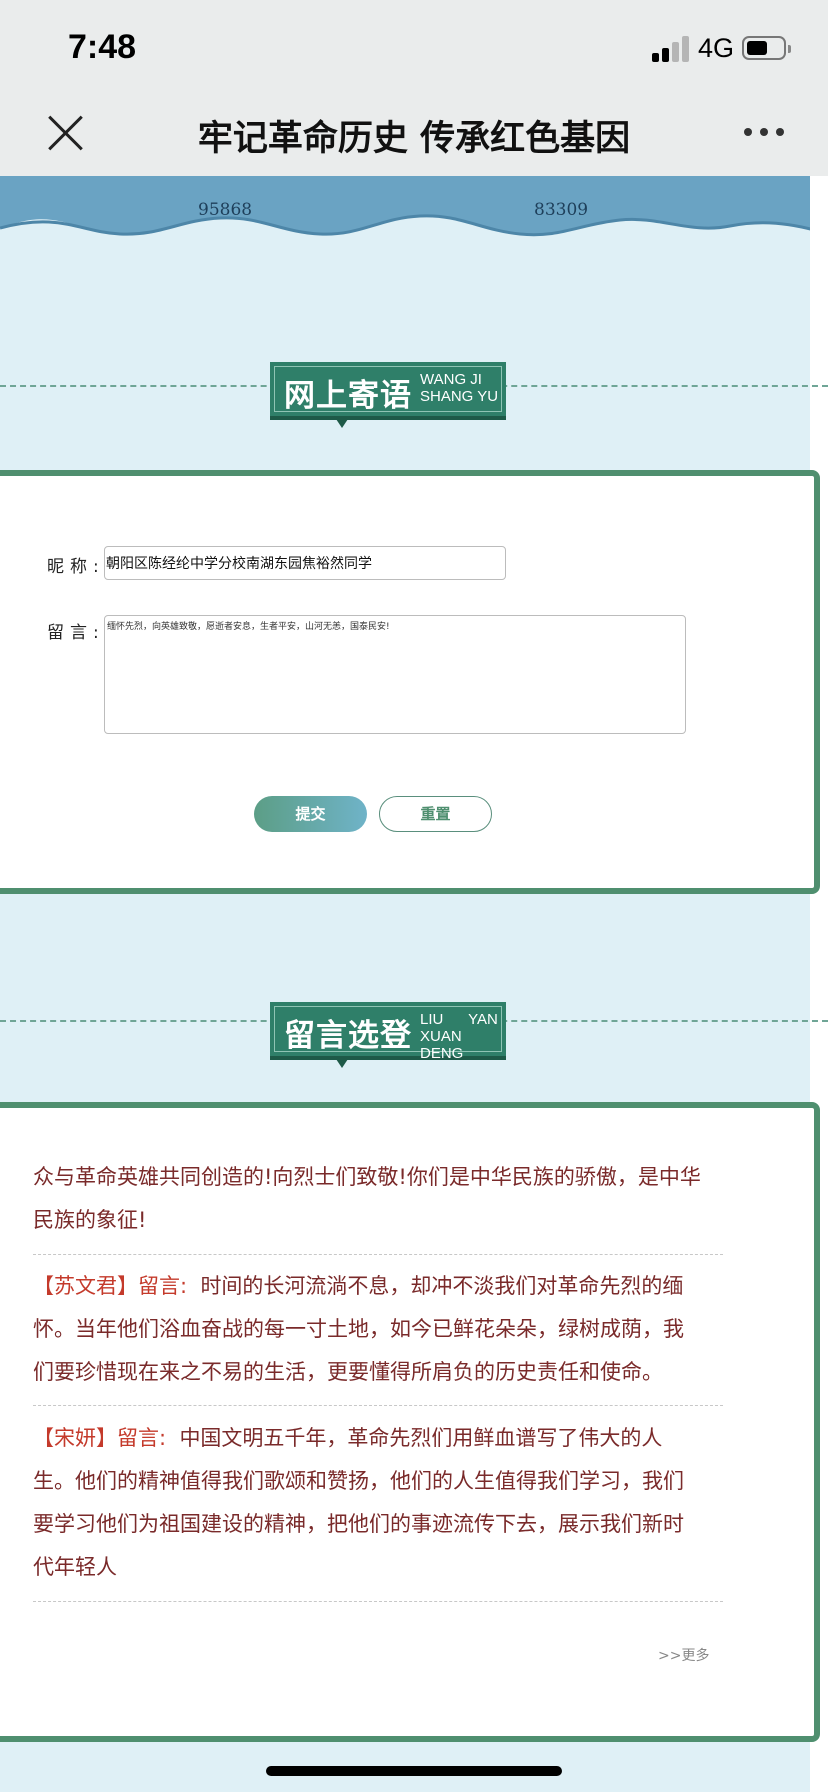 Image resolution: width=828 pixels, height=1792 pixels. What do you see at coordinates (305, 563) in the screenshot?
I see `nickname-input` at bounding box center [305, 563].